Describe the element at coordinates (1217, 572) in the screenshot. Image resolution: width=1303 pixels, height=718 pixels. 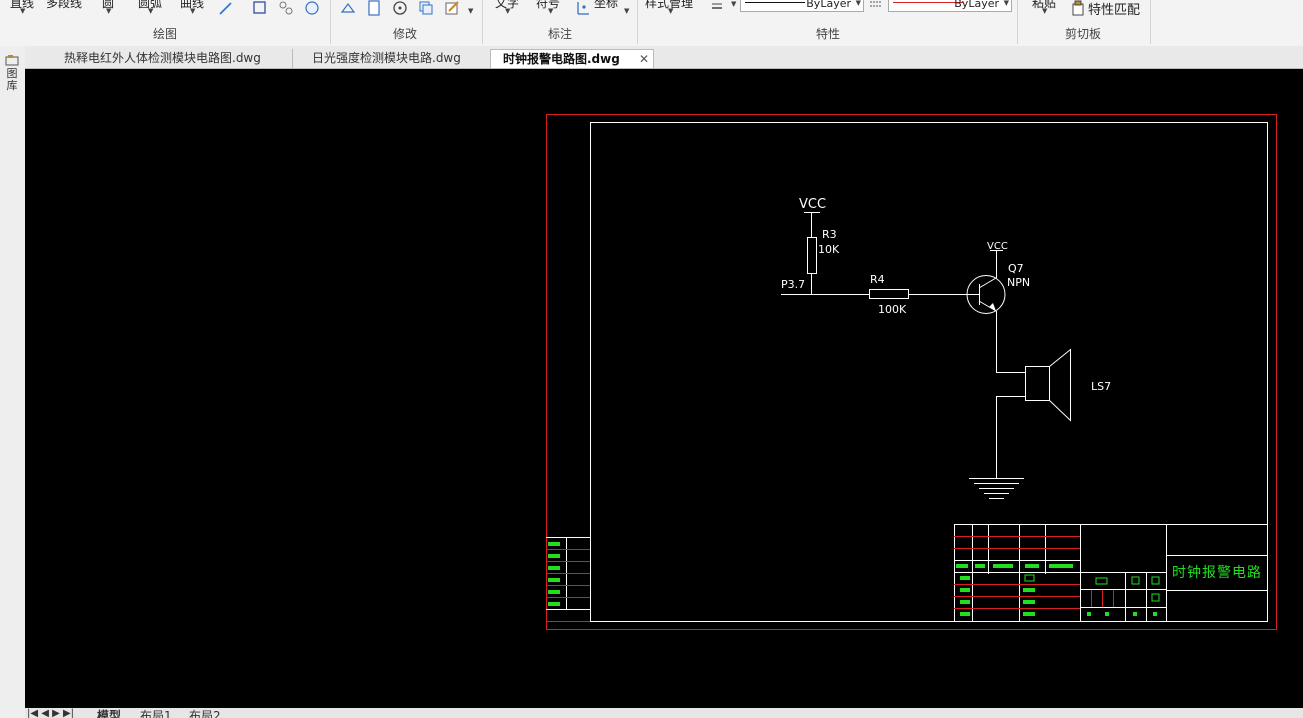
I see `drawing-title: 时钟报警电路` at that location.